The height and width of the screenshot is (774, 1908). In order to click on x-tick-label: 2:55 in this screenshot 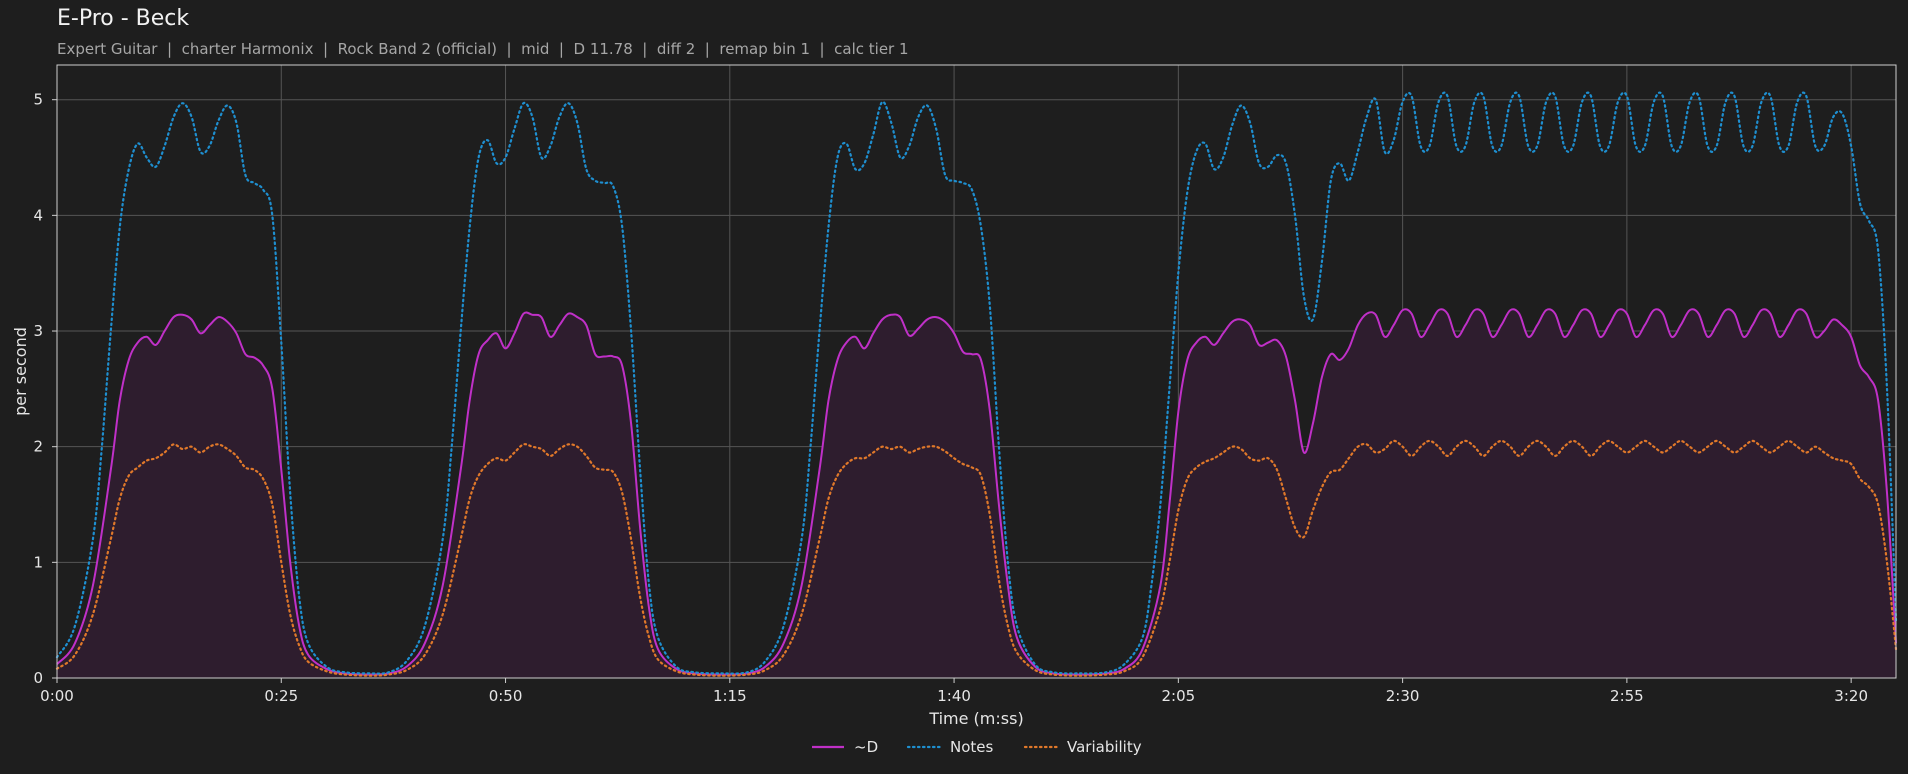, I will do `click(1627, 696)`.